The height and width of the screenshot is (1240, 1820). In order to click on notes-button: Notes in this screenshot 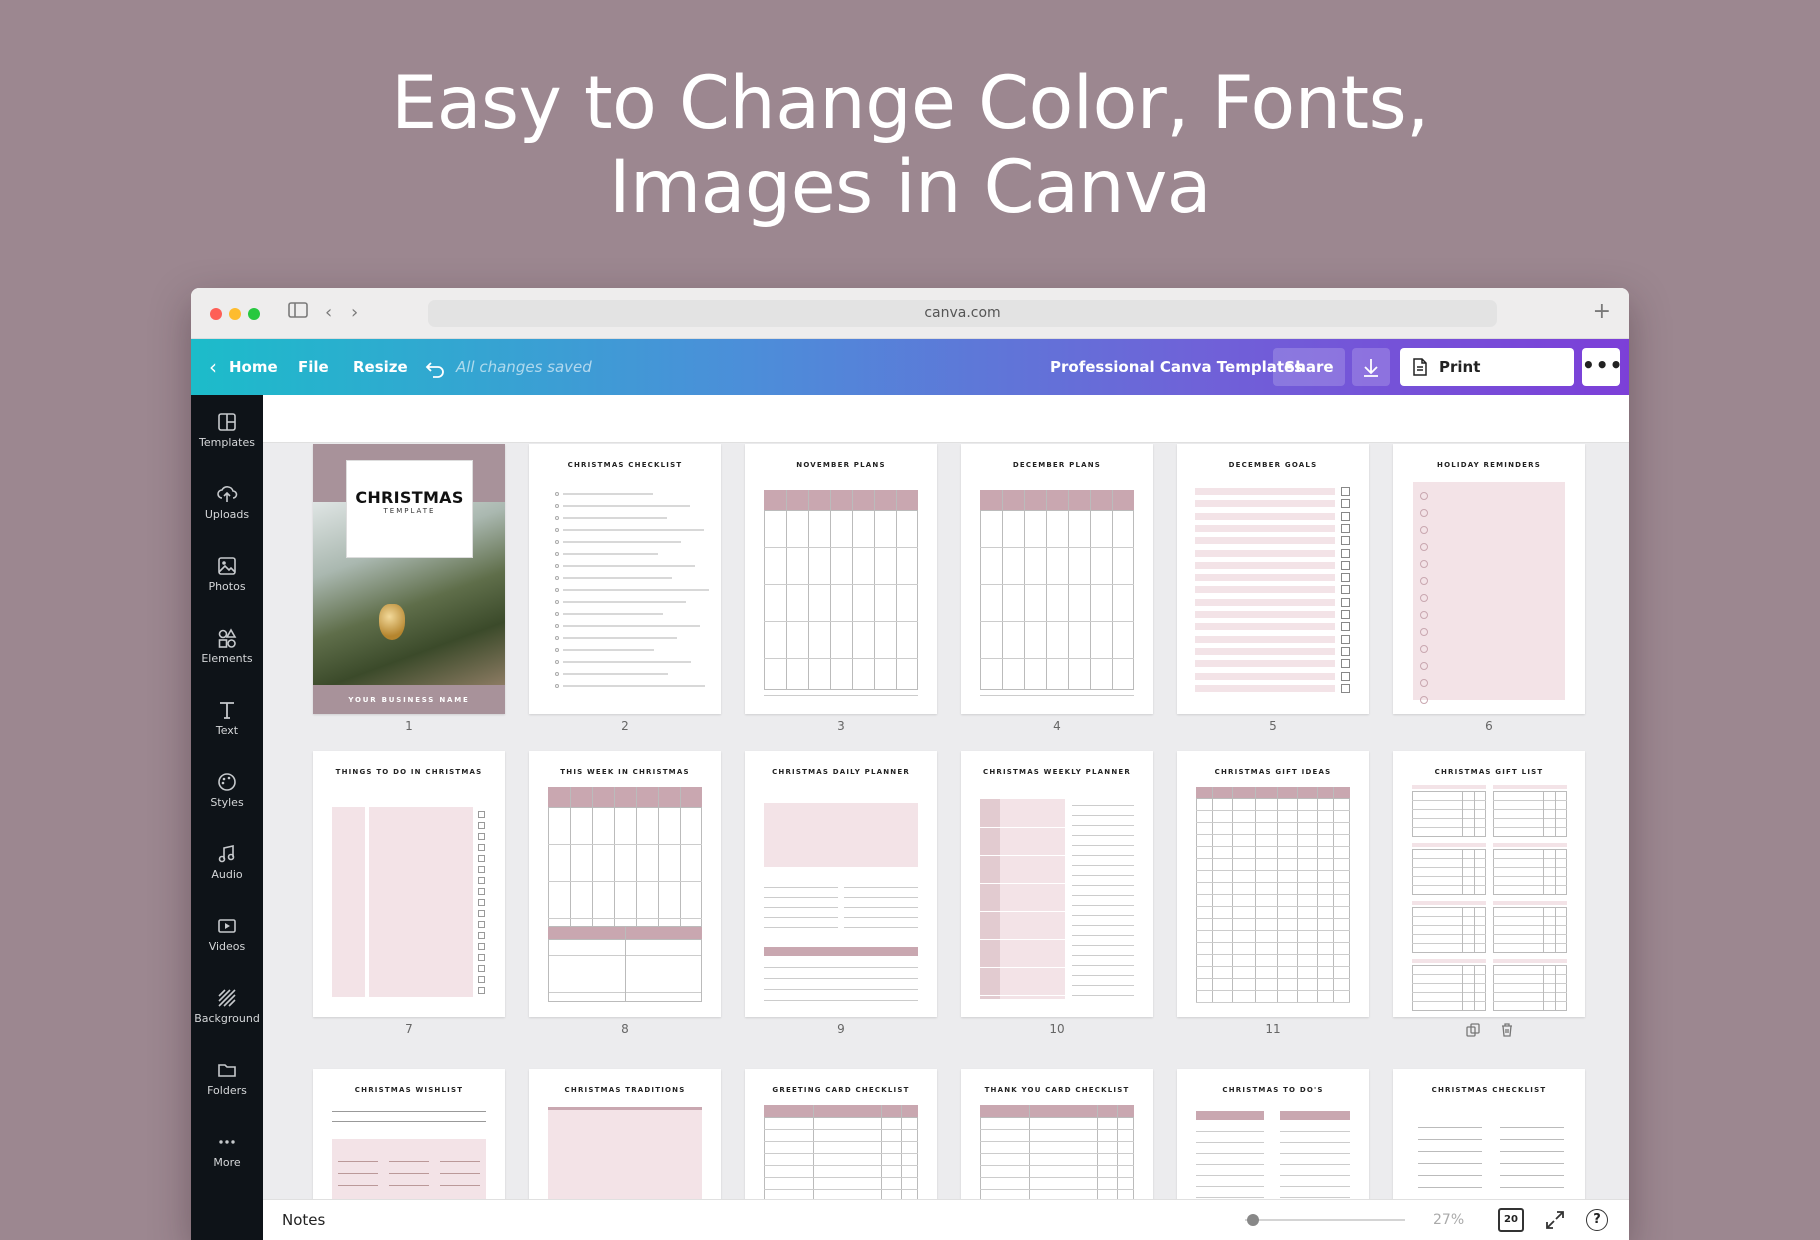, I will do `click(303, 1220)`.